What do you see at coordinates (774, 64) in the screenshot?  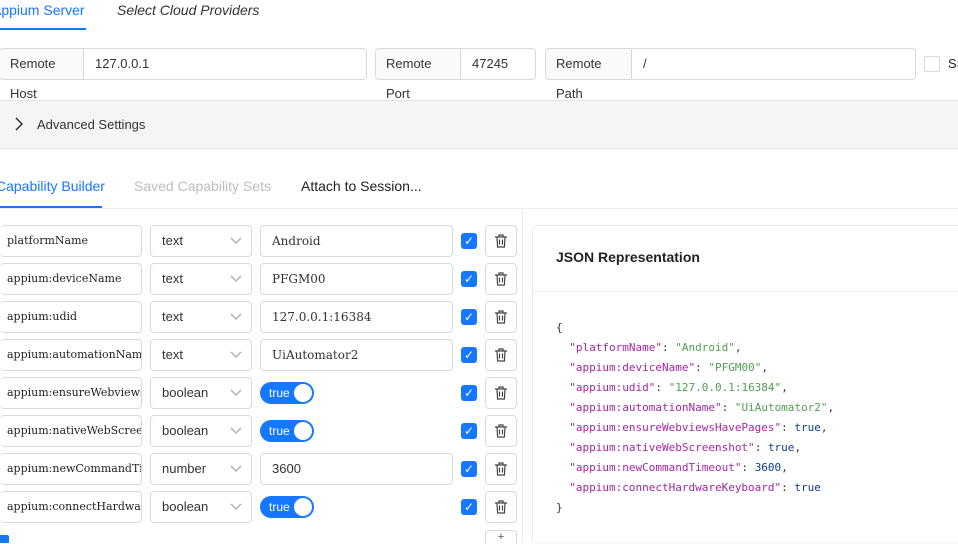 I see `remote-path-input: /` at bounding box center [774, 64].